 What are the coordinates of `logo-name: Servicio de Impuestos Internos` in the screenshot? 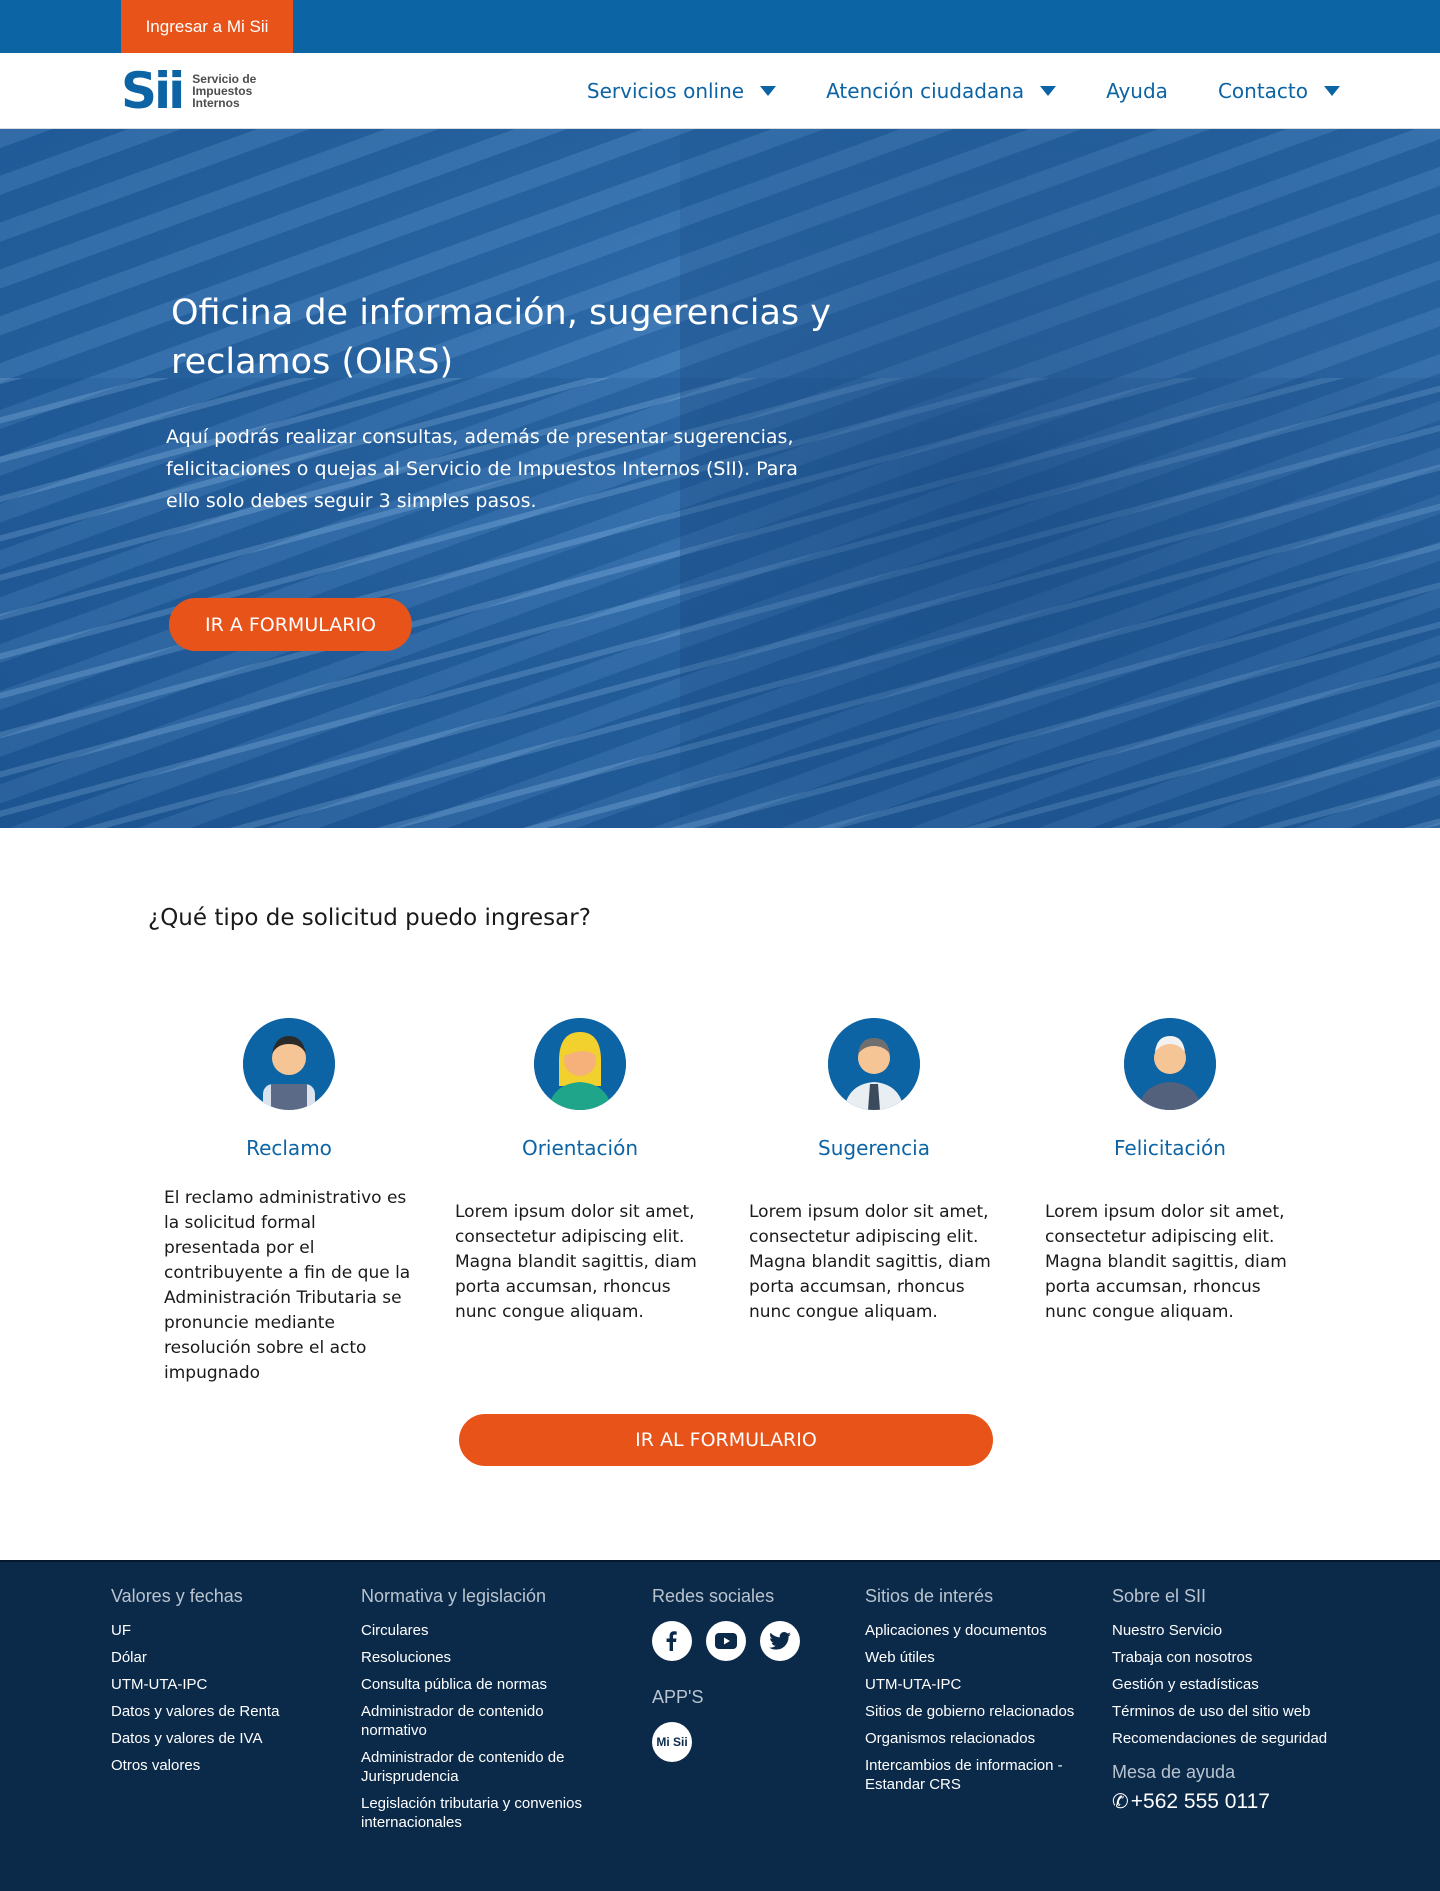 It's located at (224, 91).